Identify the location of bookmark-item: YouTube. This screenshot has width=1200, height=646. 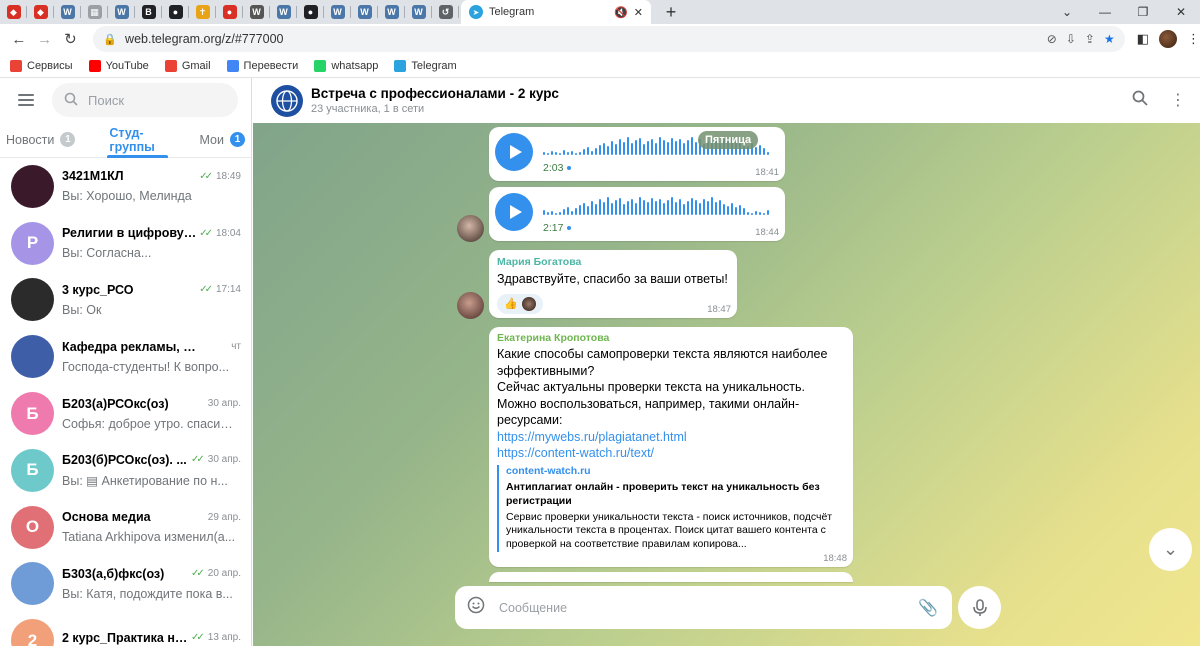
(118, 65).